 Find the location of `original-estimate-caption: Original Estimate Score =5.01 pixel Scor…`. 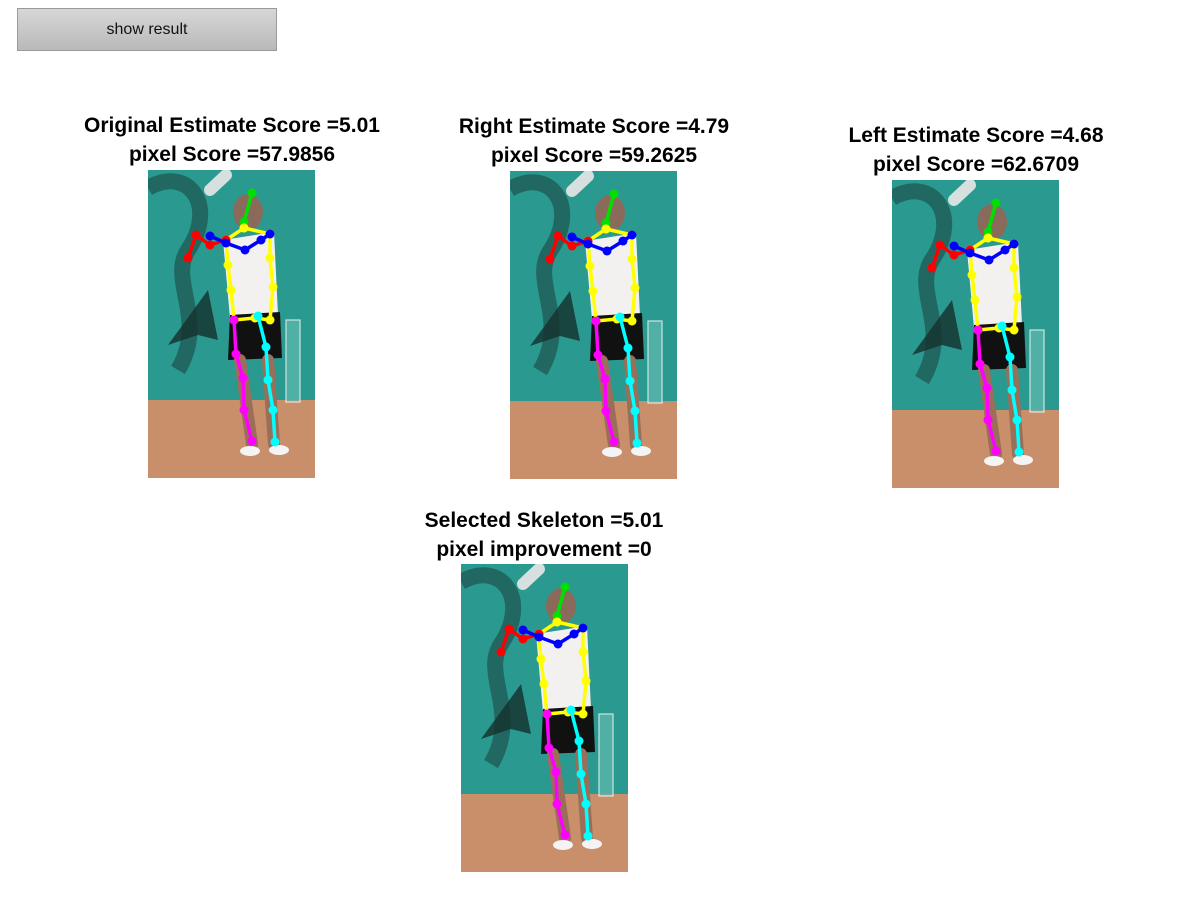

original-estimate-caption: Original Estimate Score =5.01 pixel Scor… is located at coordinates (232, 140).